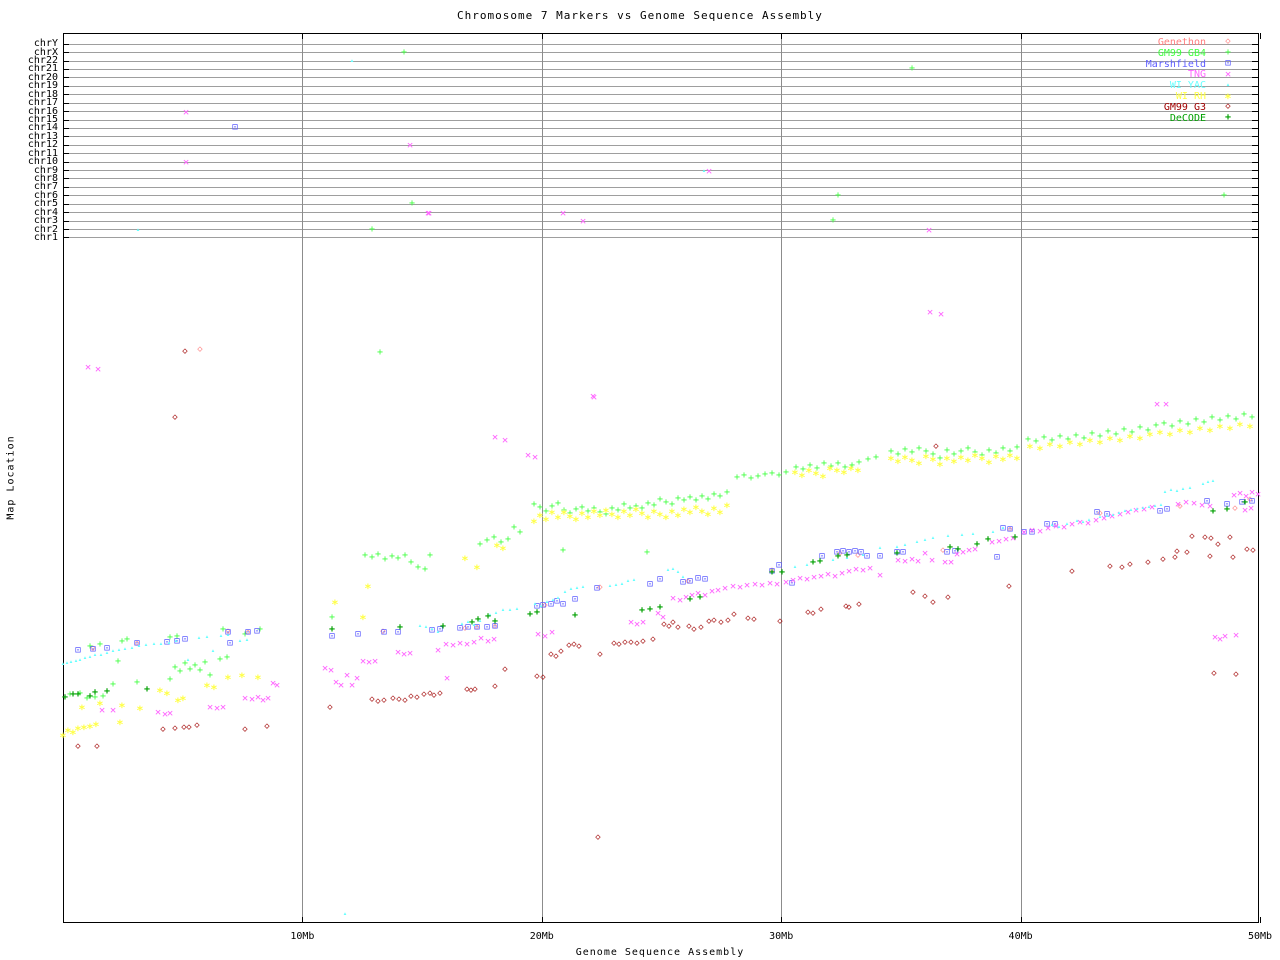  Describe the element at coordinates (11, 477) in the screenshot. I see `y-axis-label: Map Location` at that location.